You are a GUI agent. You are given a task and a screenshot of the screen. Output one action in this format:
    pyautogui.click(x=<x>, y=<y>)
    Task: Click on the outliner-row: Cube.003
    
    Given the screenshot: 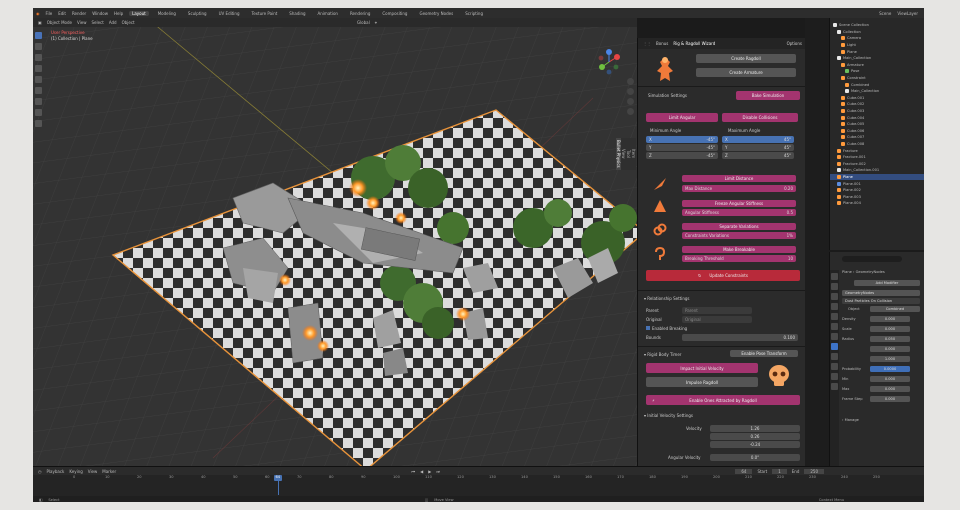 What is the action you would take?
    pyautogui.click(x=877, y=111)
    